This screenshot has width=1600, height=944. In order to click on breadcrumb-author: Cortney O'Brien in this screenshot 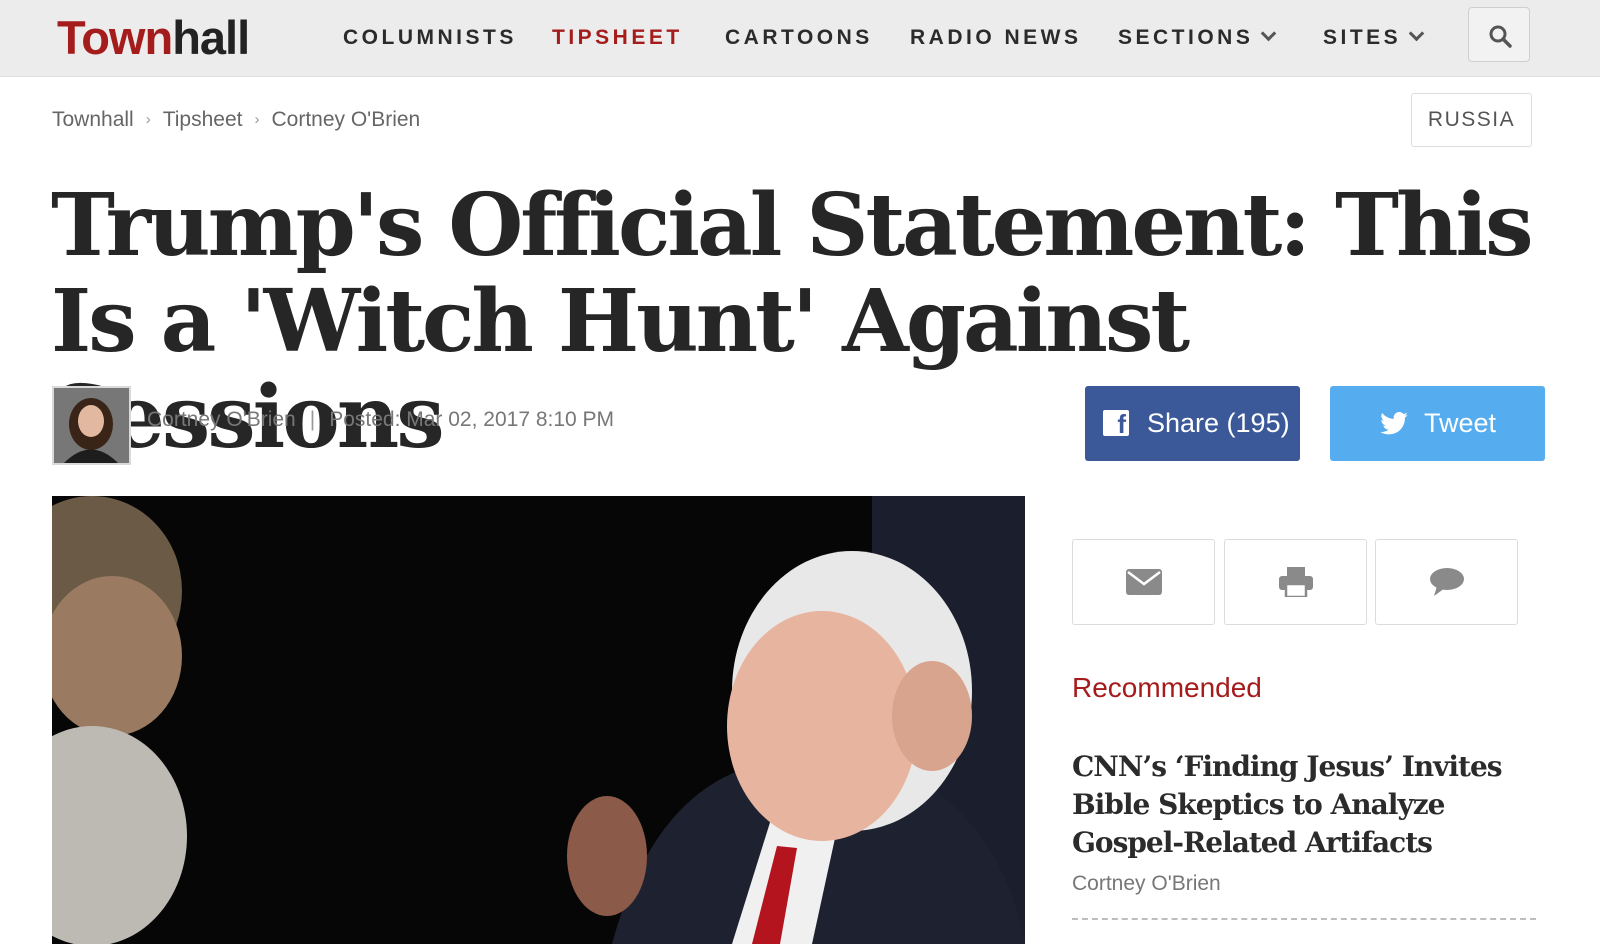, I will do `click(345, 119)`.